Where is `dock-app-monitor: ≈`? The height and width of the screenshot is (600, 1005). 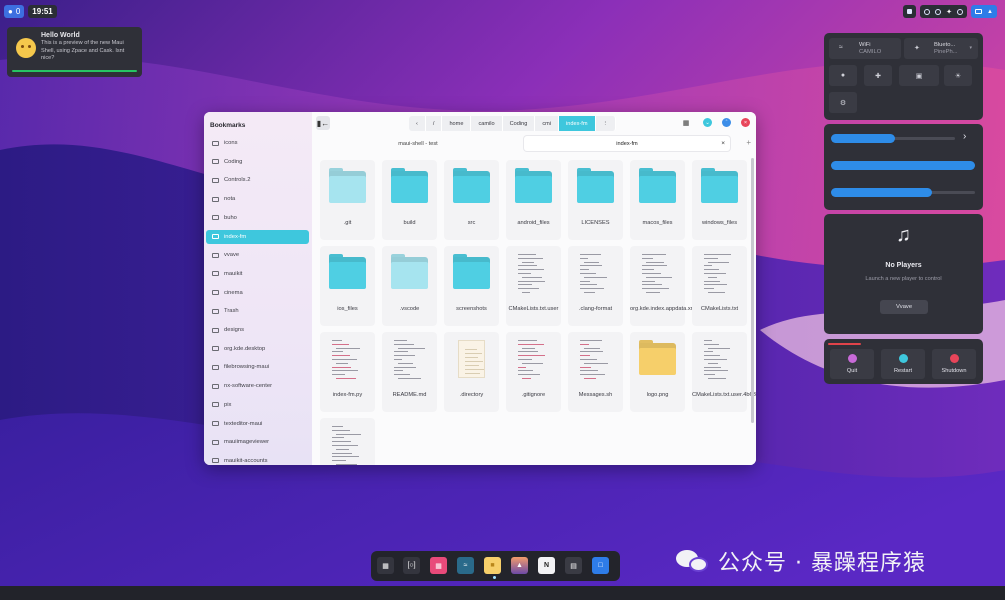
dock-app-monitor: ≈ is located at coordinates (465, 565).